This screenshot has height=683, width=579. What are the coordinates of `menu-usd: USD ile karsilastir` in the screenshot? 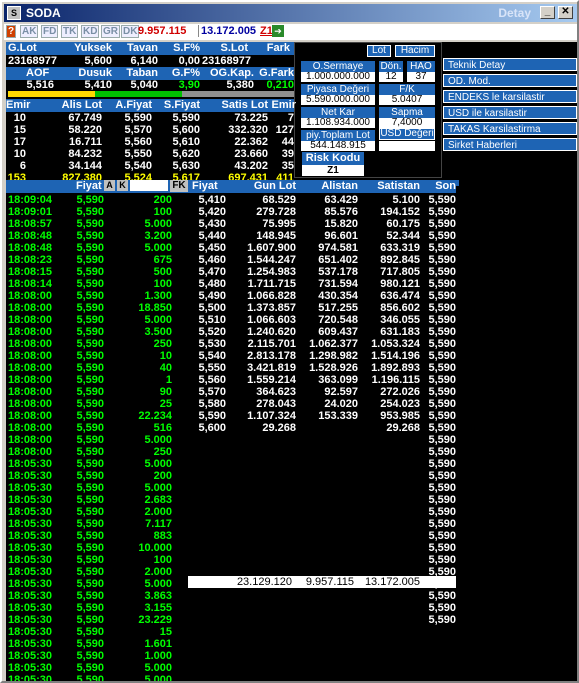 It's located at (510, 112).